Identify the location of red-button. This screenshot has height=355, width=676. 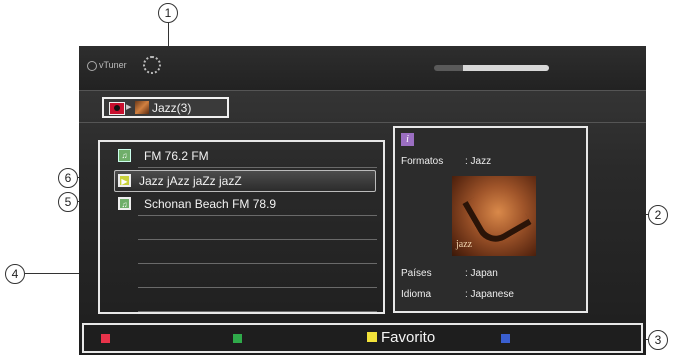
(105, 338).